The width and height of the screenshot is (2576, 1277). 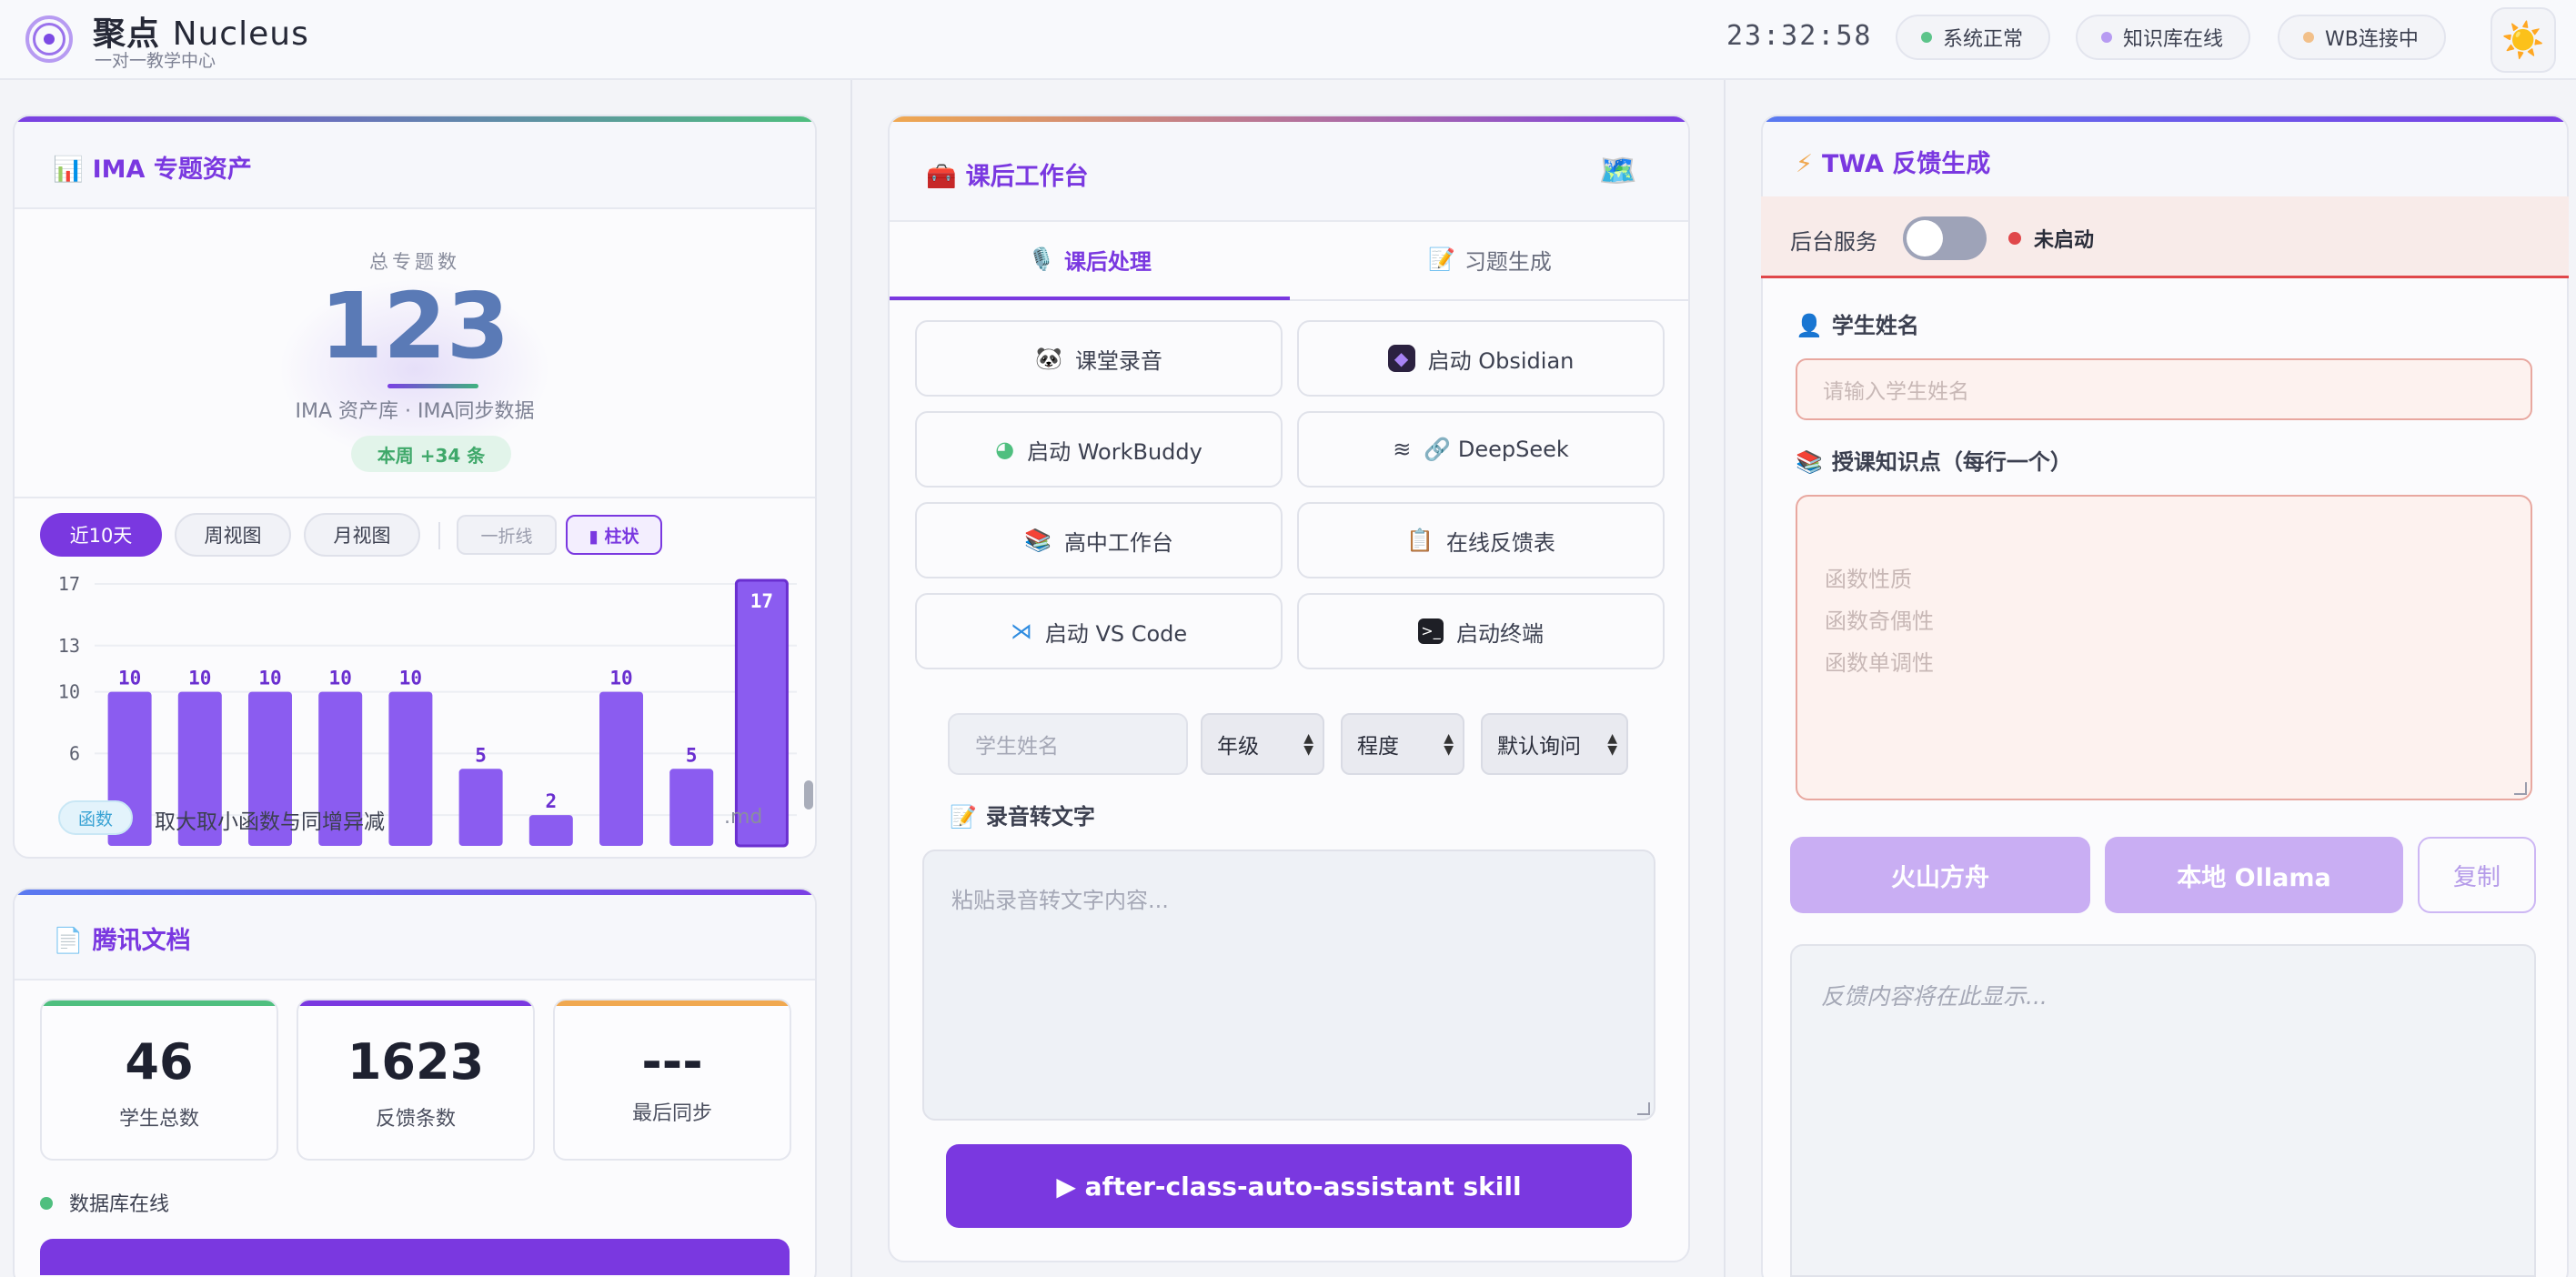 I want to click on stat-students: 46 学生总数, so click(x=159, y=1080).